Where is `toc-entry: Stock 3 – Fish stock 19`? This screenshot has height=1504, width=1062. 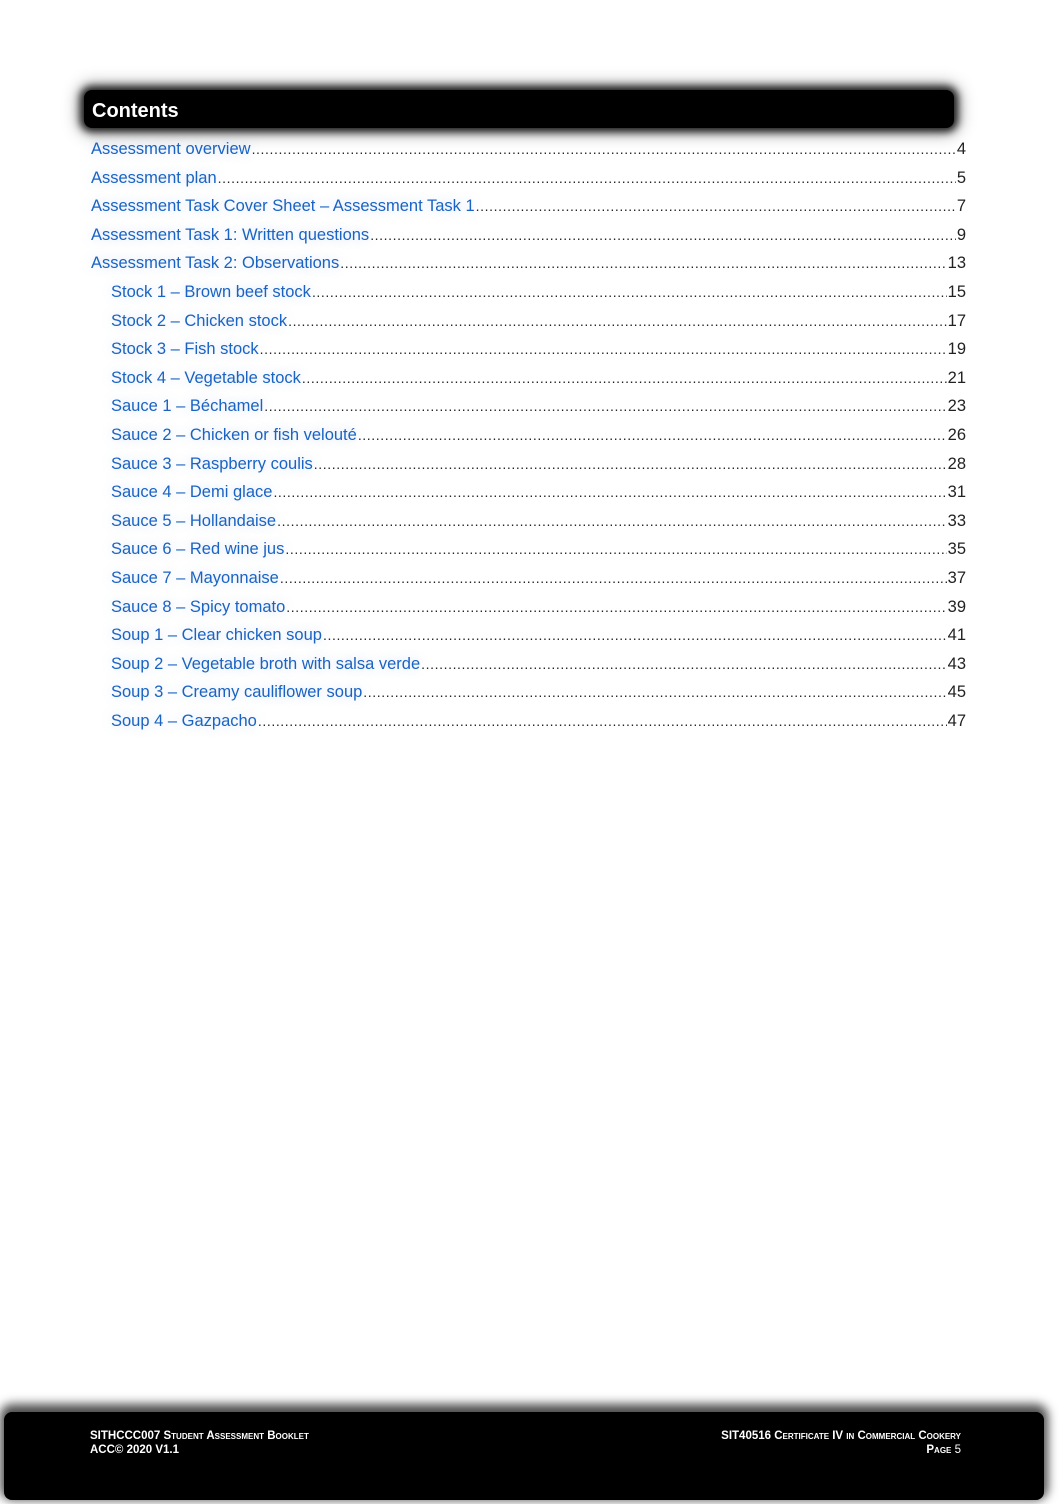
toc-entry: Stock 3 – Fish stock 19 is located at coordinates (528, 353).